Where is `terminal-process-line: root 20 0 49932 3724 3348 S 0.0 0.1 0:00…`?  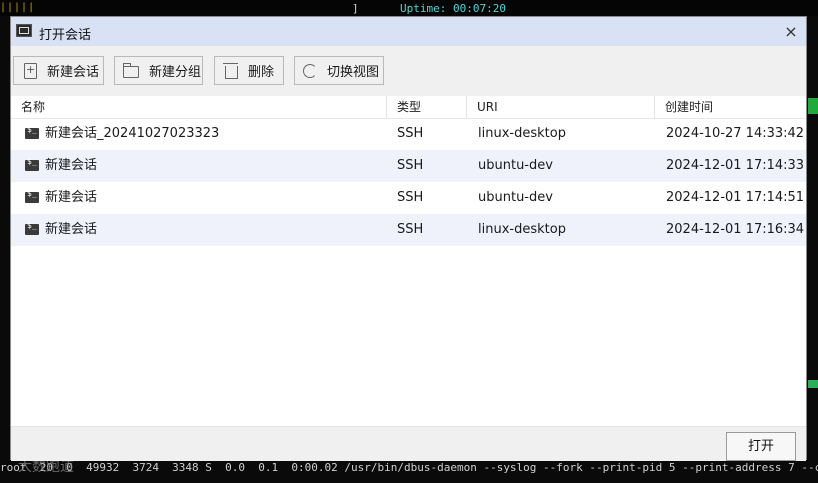 terminal-process-line: root 20 0 49932 3724 3348 S 0.0 0.1 0:00… is located at coordinates (409, 468).